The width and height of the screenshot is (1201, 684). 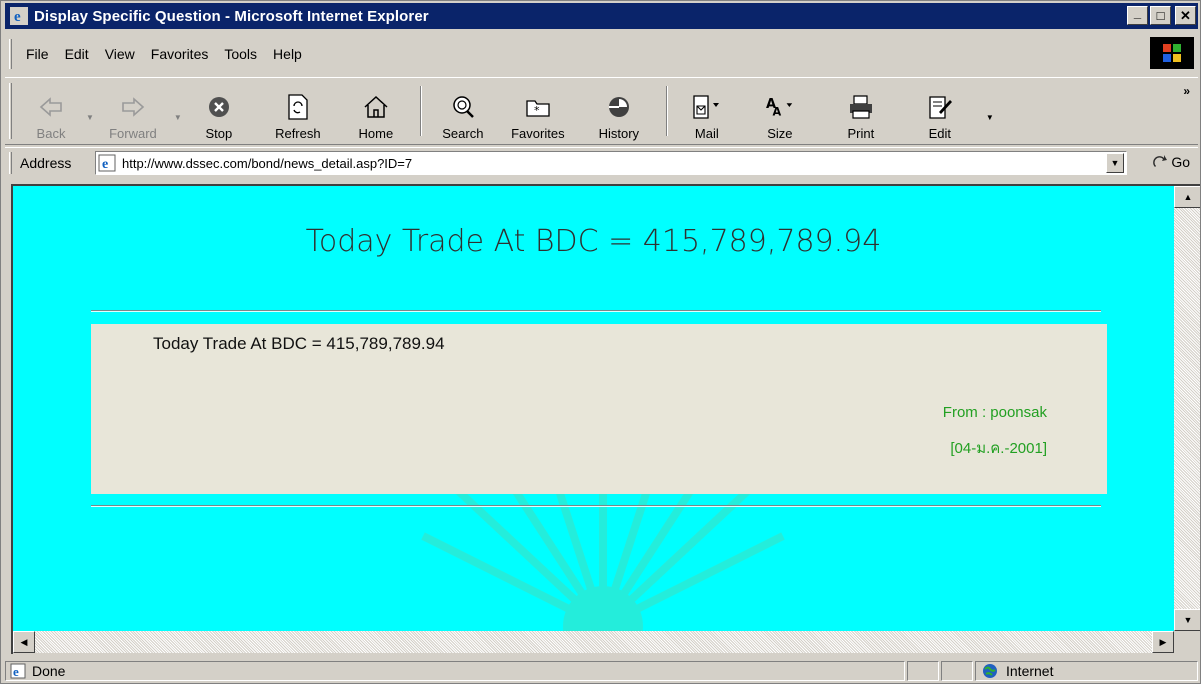 What do you see at coordinates (990, 671) in the screenshot?
I see `internet-globe-icon` at bounding box center [990, 671].